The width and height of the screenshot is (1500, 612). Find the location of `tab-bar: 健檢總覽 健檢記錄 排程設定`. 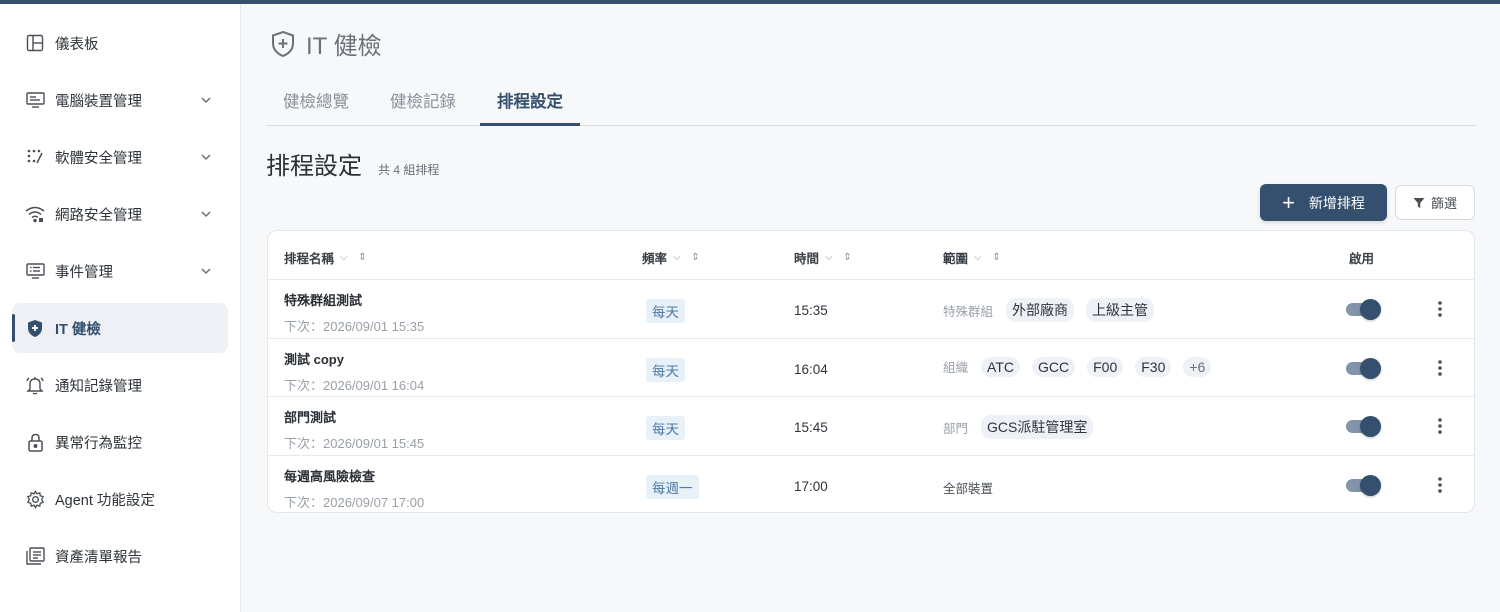

tab-bar: 健檢總覽 健檢記錄 排程設定 is located at coordinates (871, 104).